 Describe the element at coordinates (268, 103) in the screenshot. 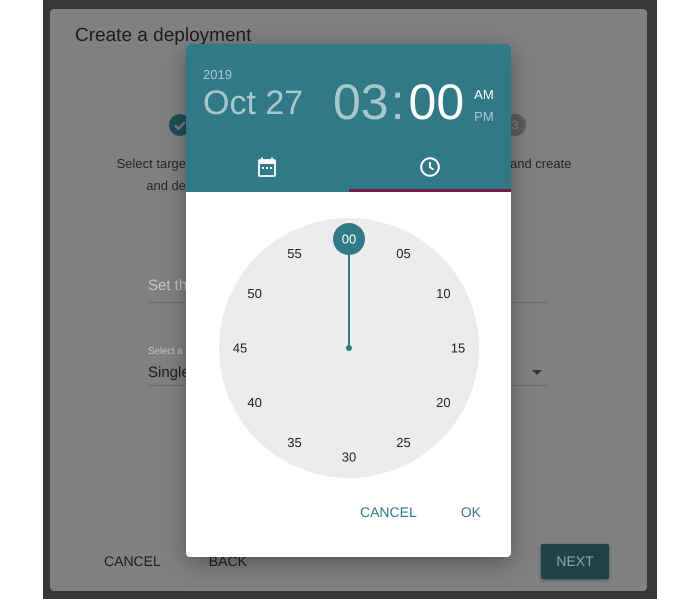

I see `picker-date: Oct 27` at that location.